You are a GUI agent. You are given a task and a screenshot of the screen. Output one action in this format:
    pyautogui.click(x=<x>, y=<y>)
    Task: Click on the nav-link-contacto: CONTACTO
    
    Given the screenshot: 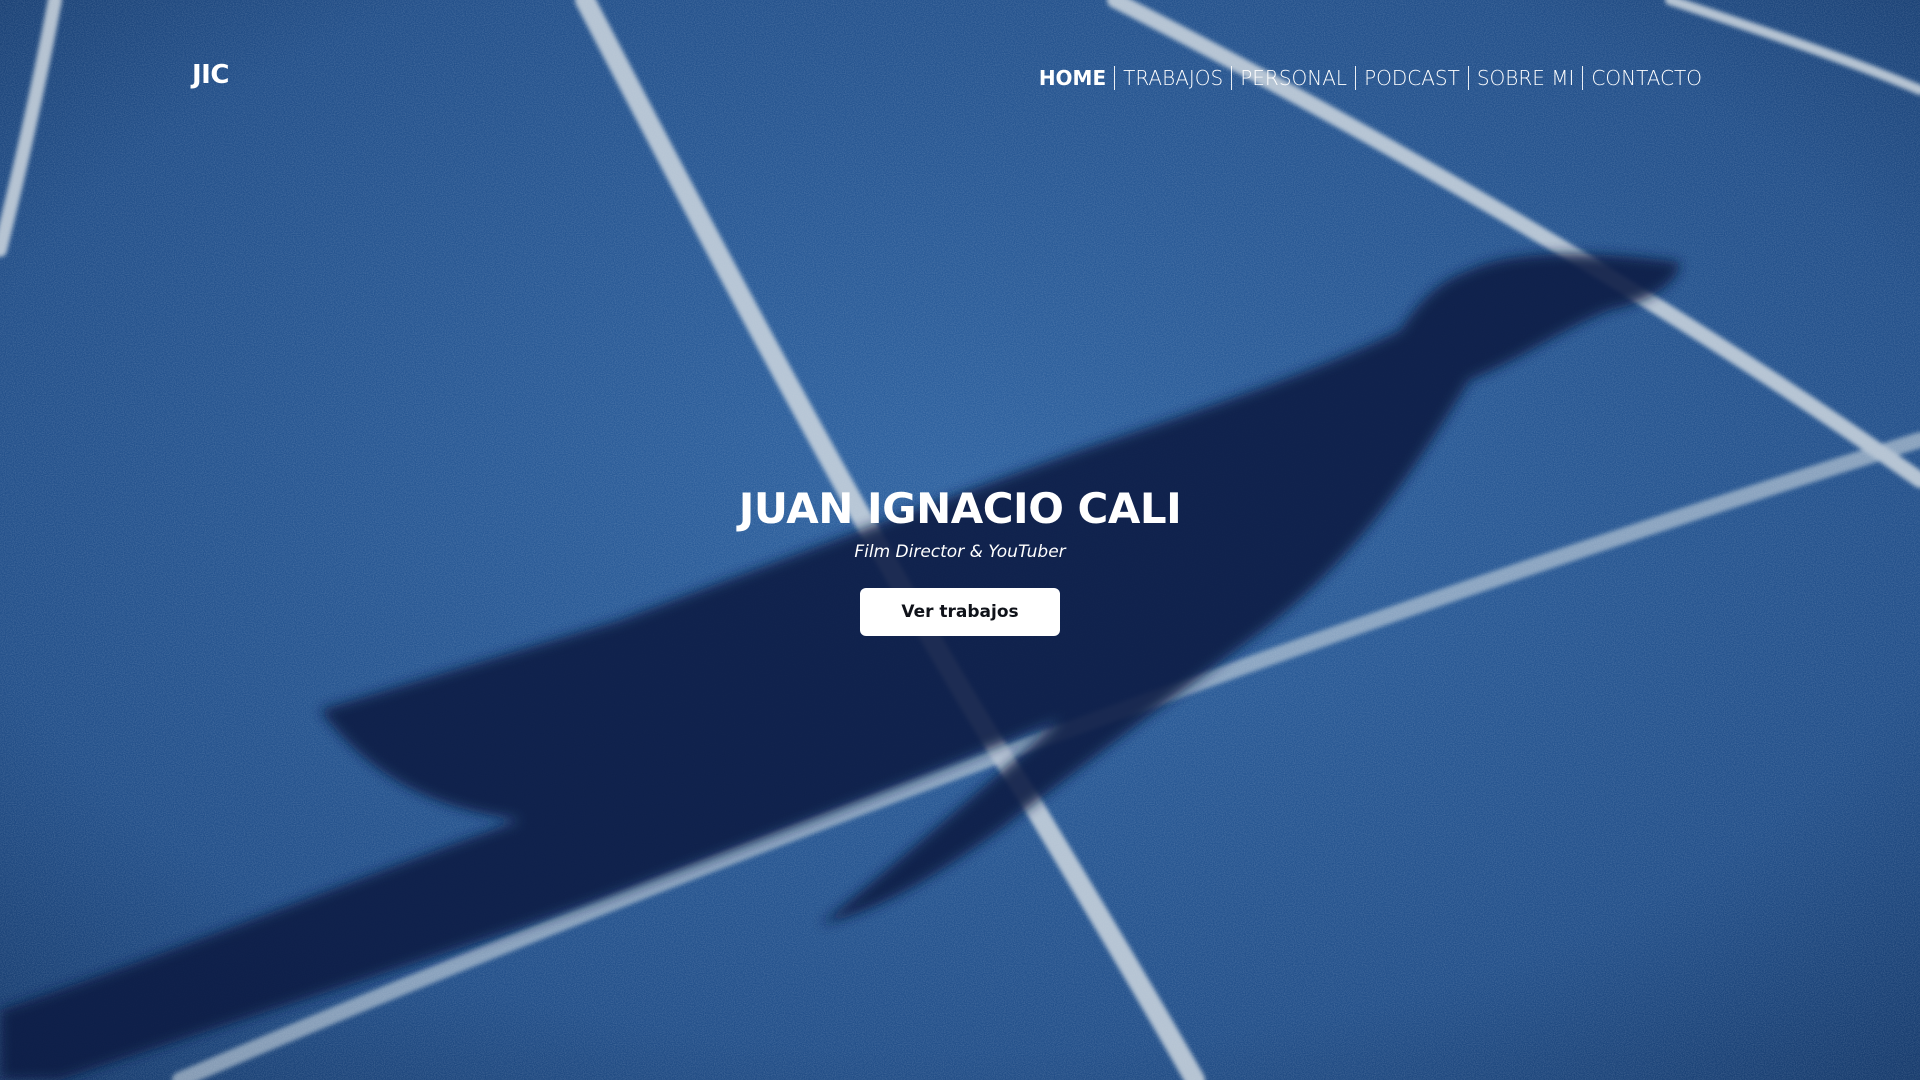 What is the action you would take?
    pyautogui.click(x=1646, y=78)
    